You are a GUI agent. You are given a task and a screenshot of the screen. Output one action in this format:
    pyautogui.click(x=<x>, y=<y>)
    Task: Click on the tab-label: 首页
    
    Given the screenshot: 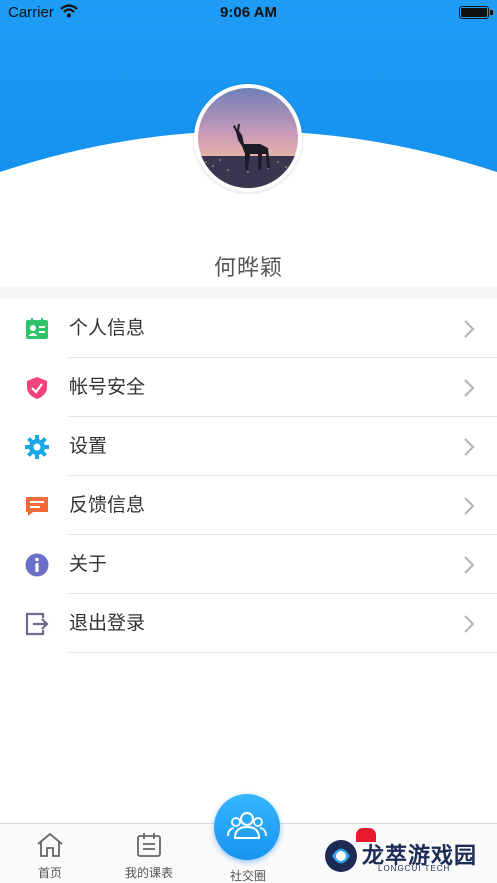 What is the action you would take?
    pyautogui.click(x=49, y=873)
    